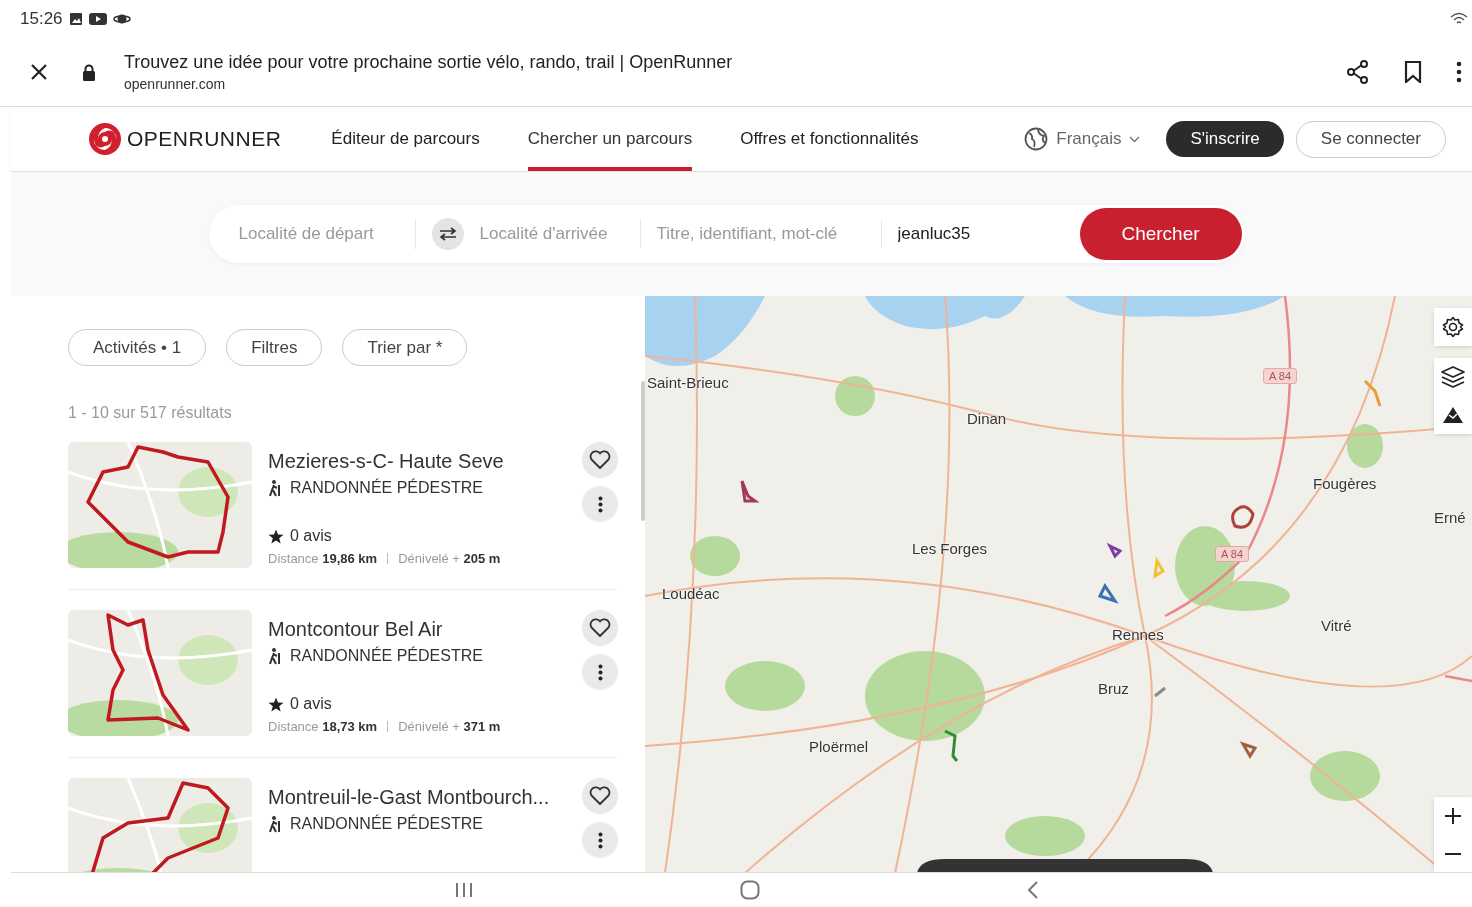  Describe the element at coordinates (449, 726) in the screenshot. I see `elevation-stat: Dénivelé + 371 m` at that location.